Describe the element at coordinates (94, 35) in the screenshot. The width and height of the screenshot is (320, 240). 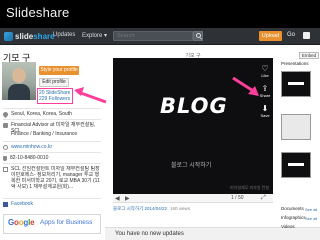
I see `nav-explore-dropdown: Explore ▾` at that location.